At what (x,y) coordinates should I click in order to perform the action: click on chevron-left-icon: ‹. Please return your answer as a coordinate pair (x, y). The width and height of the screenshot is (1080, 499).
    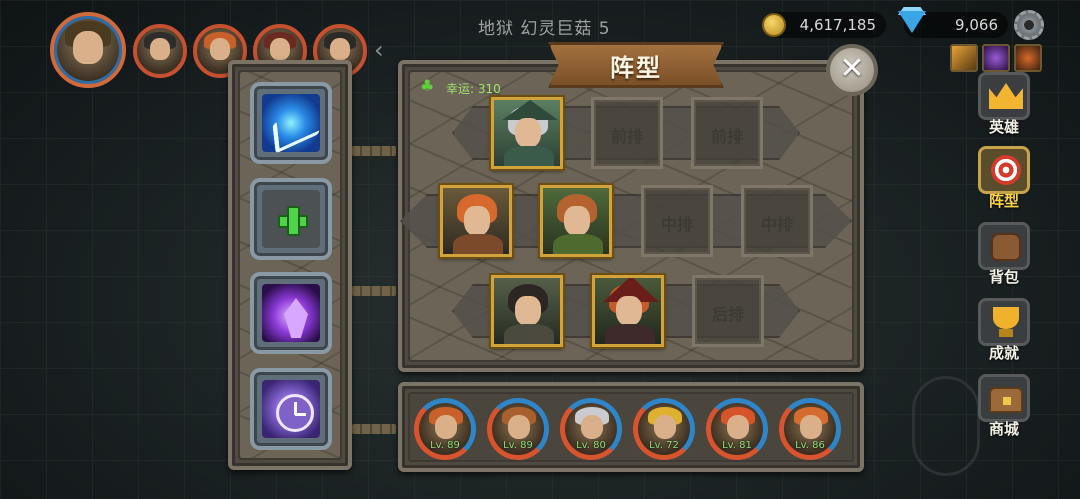
    Looking at the image, I should click on (379, 50).